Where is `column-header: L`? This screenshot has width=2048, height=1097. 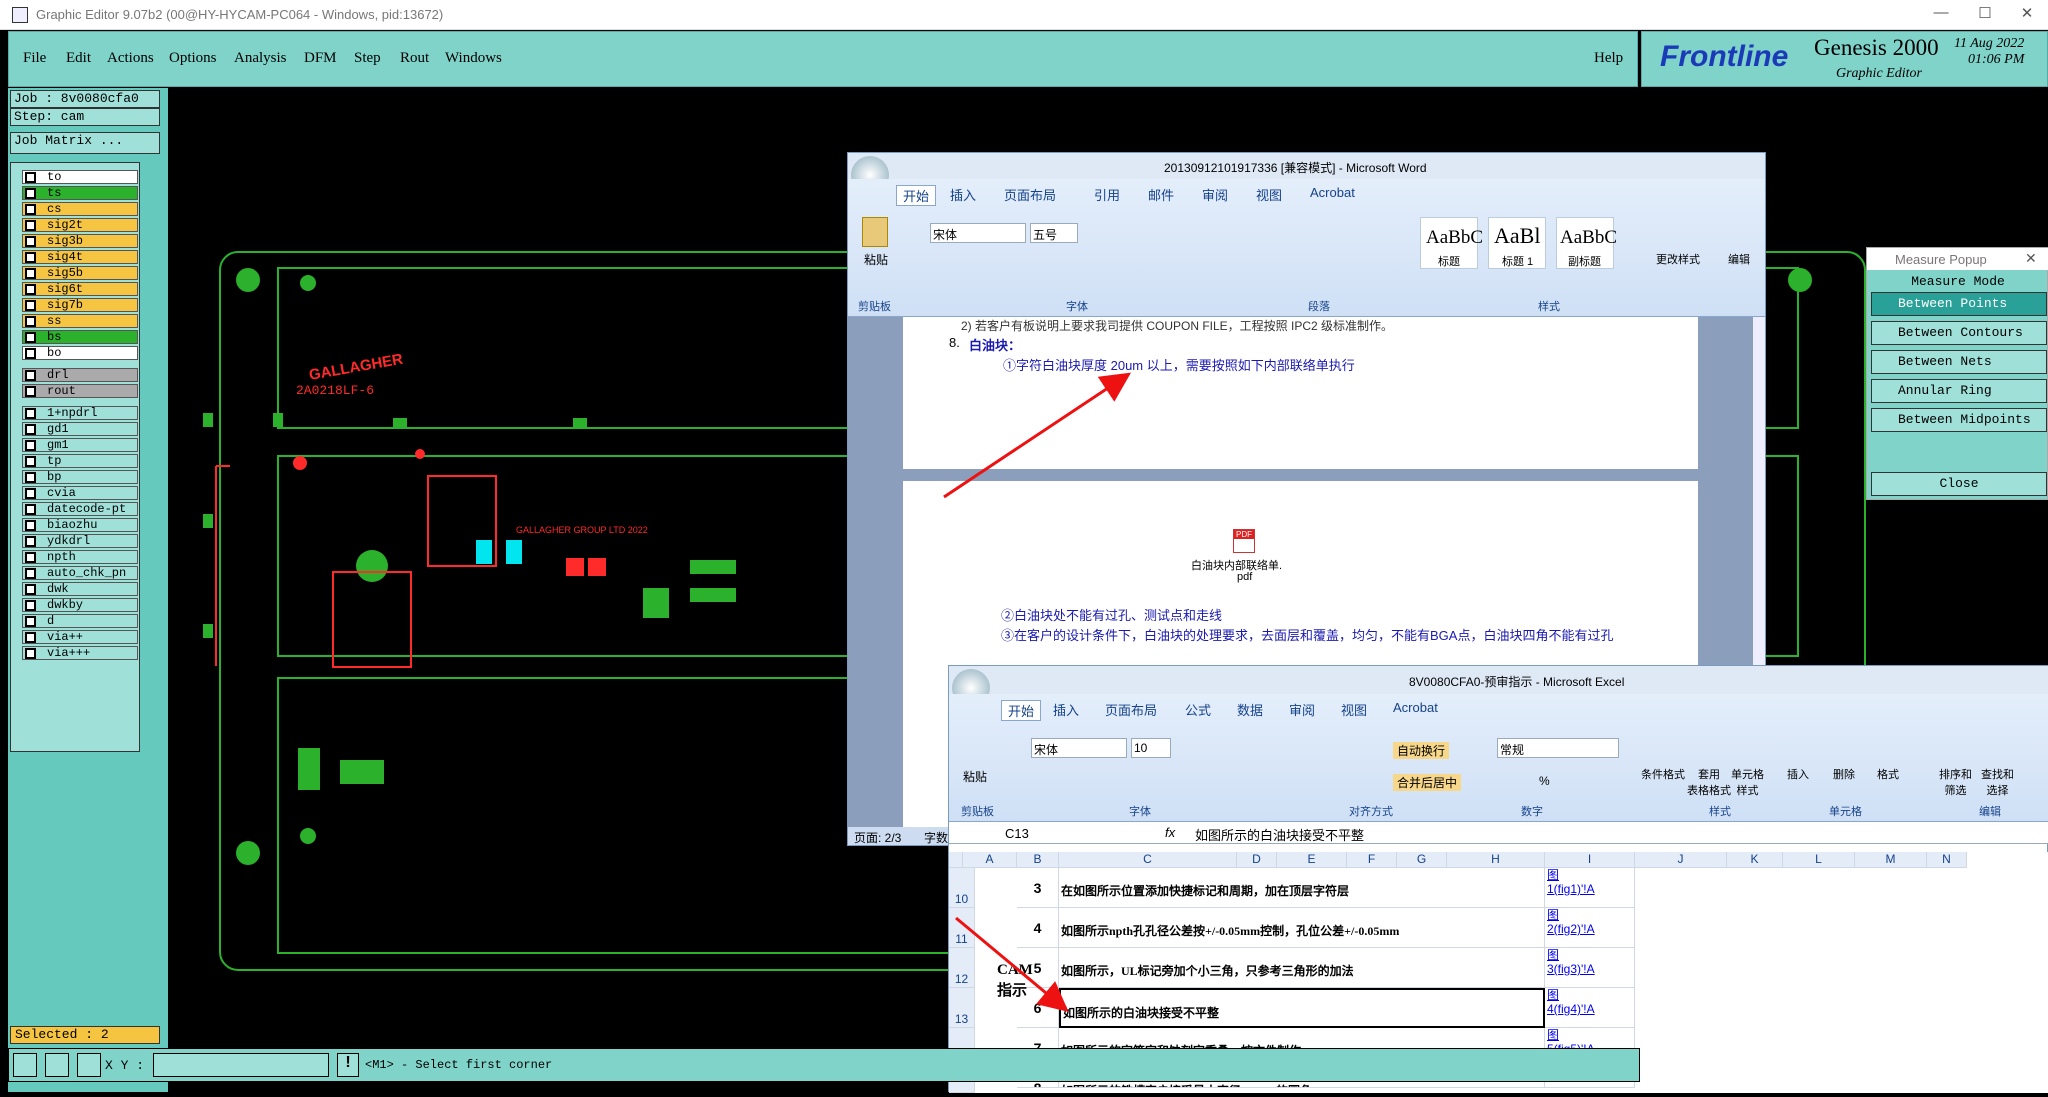
column-header: L is located at coordinates (1819, 860).